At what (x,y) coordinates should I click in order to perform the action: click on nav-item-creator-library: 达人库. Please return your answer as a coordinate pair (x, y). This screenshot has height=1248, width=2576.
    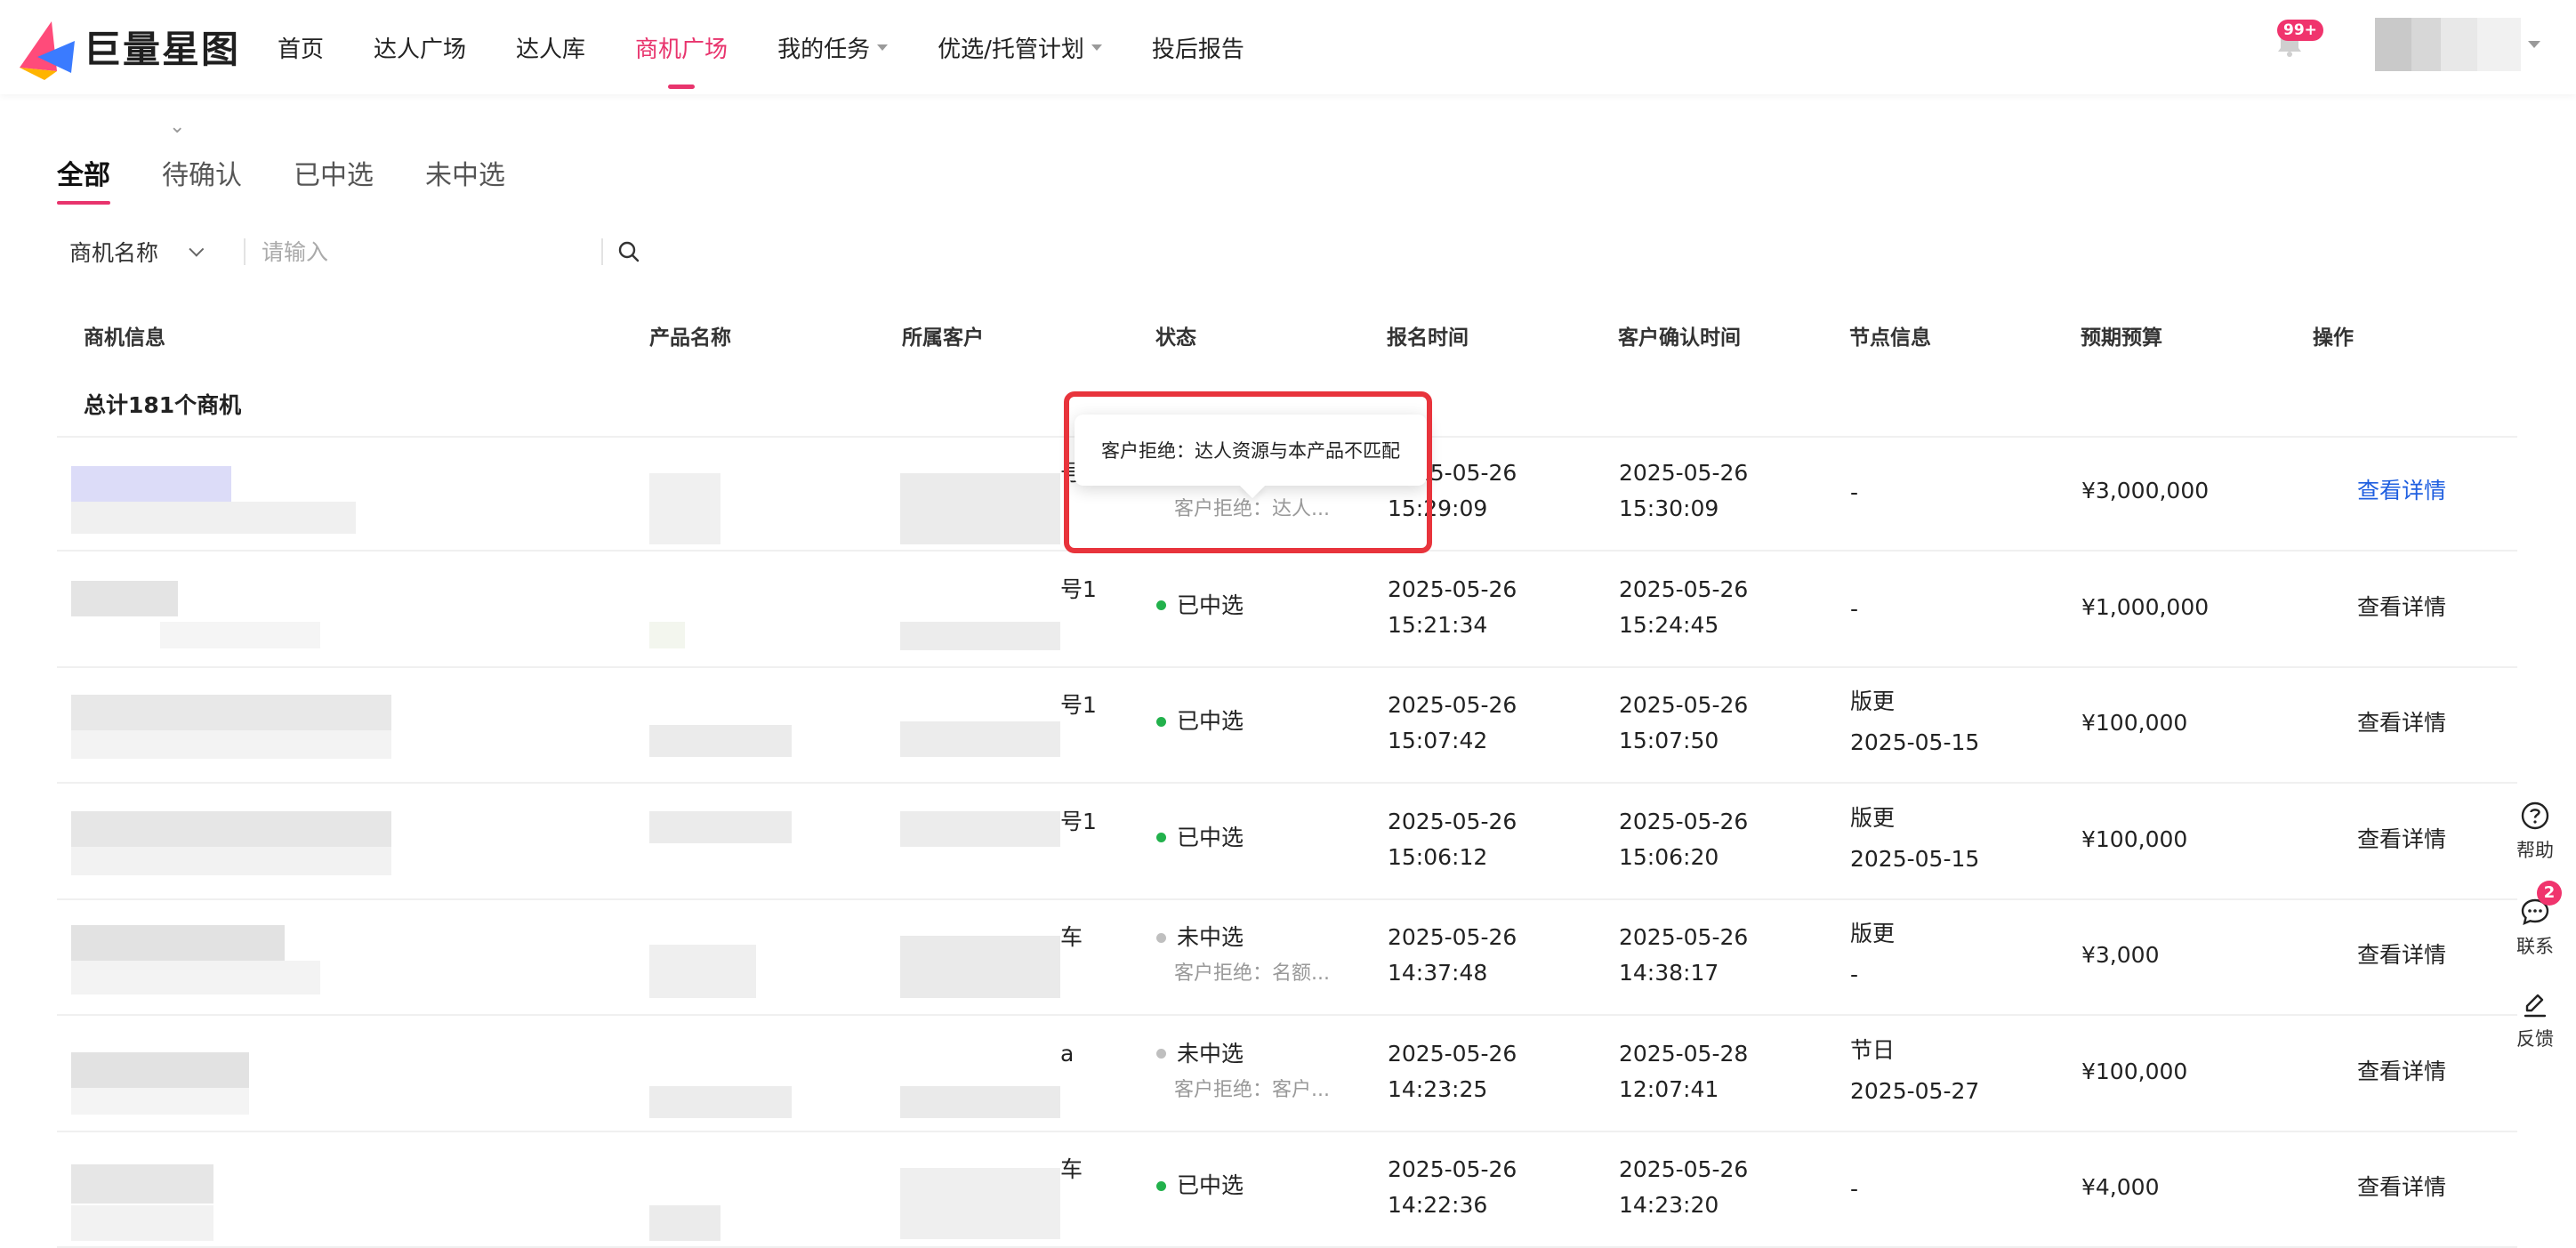
    Looking at the image, I should click on (550, 47).